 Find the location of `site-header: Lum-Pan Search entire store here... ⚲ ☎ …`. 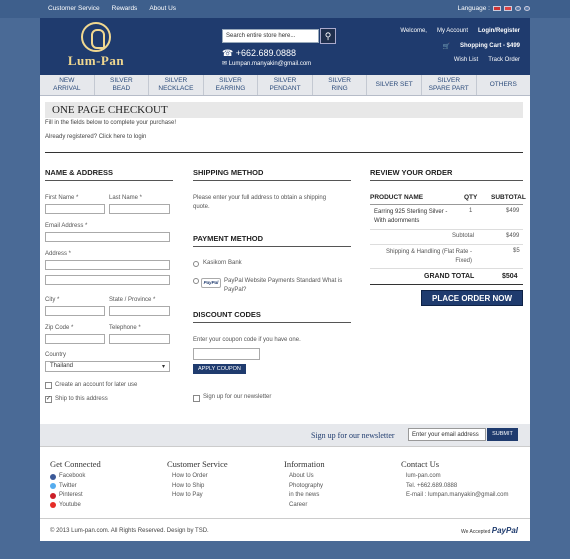

site-header: Lum-Pan Search entire store here... ⚲ ☎ … is located at coordinates (285, 46).